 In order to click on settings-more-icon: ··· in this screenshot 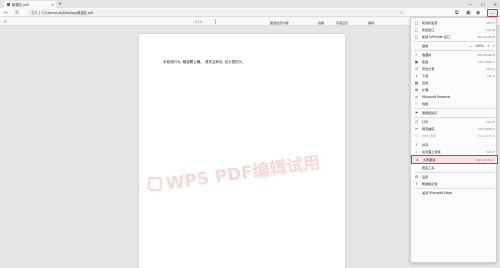, I will do `click(492, 13)`.